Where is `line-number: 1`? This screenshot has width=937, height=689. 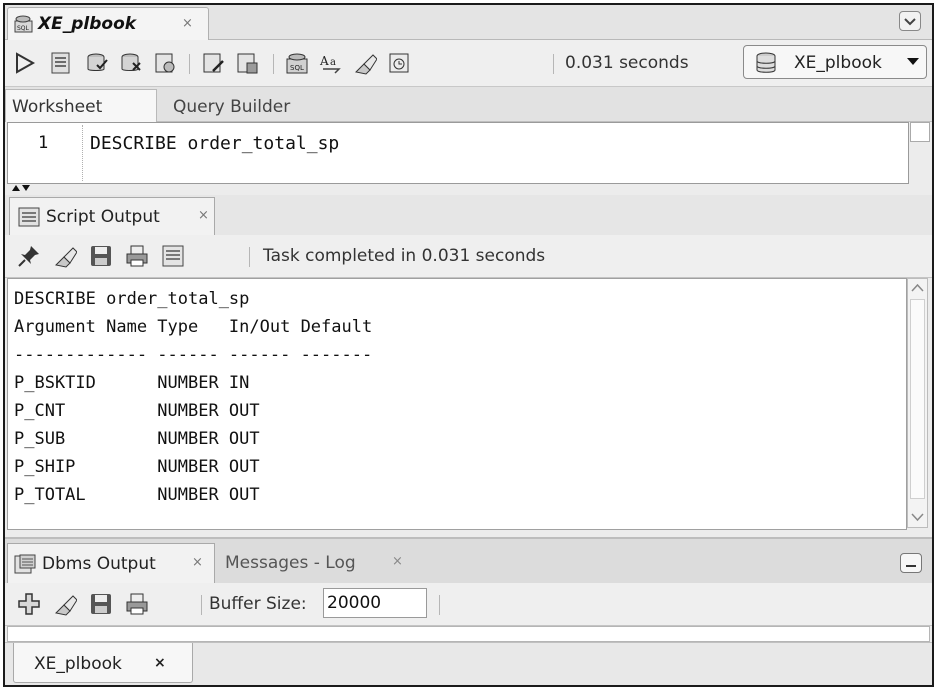
line-number: 1 is located at coordinates (43, 143).